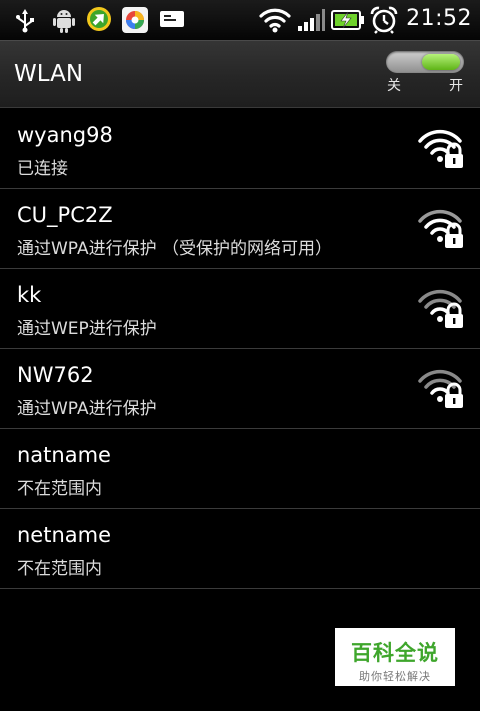  Describe the element at coordinates (439, 18) in the screenshot. I see `clock-time: 21:52` at that location.